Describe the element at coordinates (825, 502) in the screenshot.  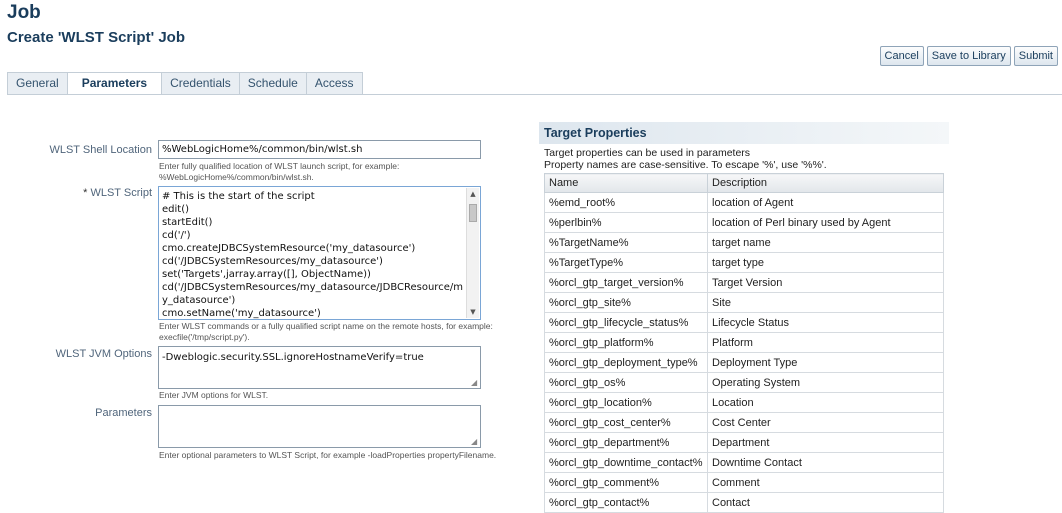
I see `property-description: Contact` at that location.